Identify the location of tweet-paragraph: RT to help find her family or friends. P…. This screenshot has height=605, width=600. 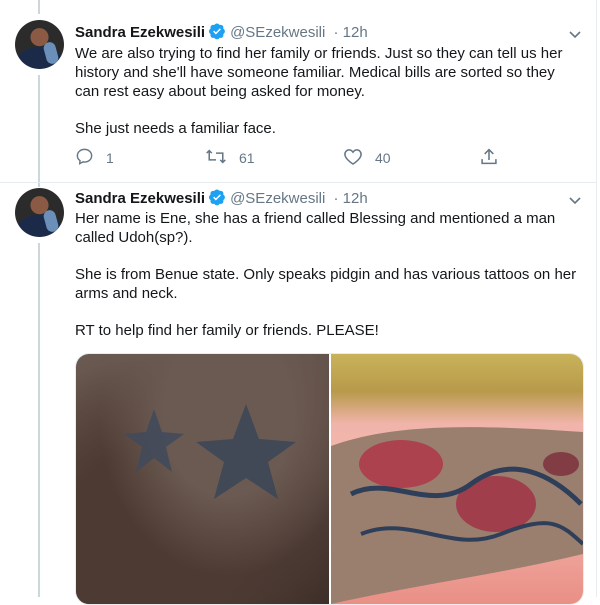
(227, 330).